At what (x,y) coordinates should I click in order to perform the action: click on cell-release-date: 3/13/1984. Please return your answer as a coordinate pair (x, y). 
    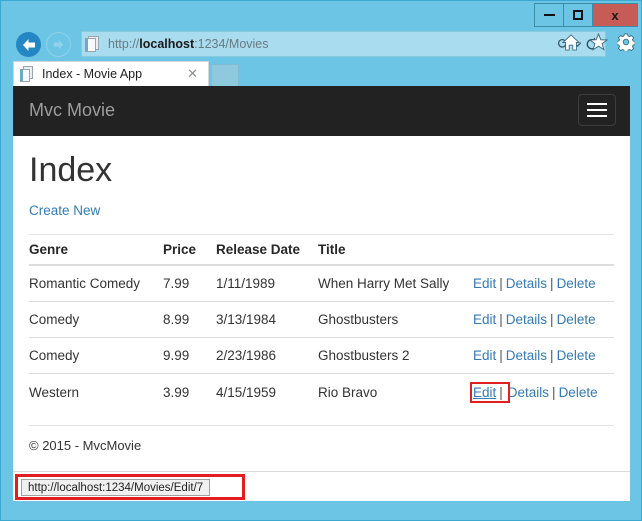
    Looking at the image, I should click on (267, 319).